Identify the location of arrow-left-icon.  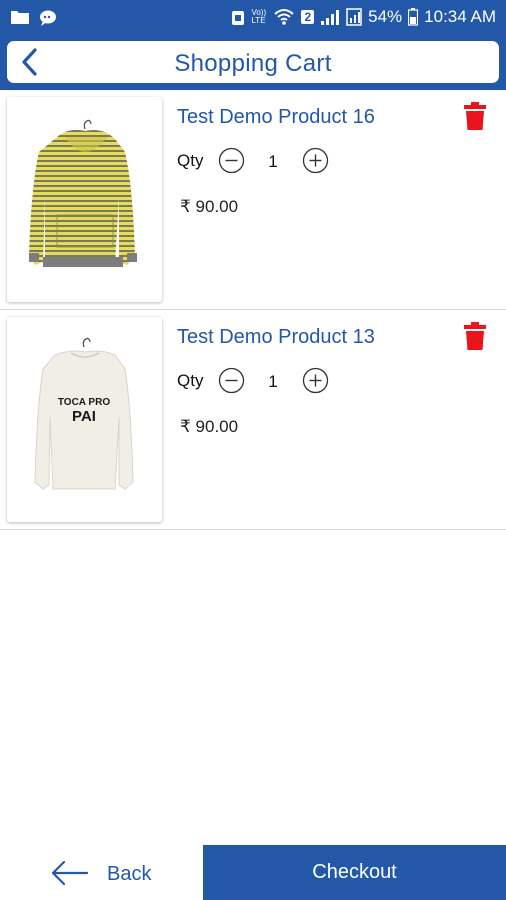
(70, 873).